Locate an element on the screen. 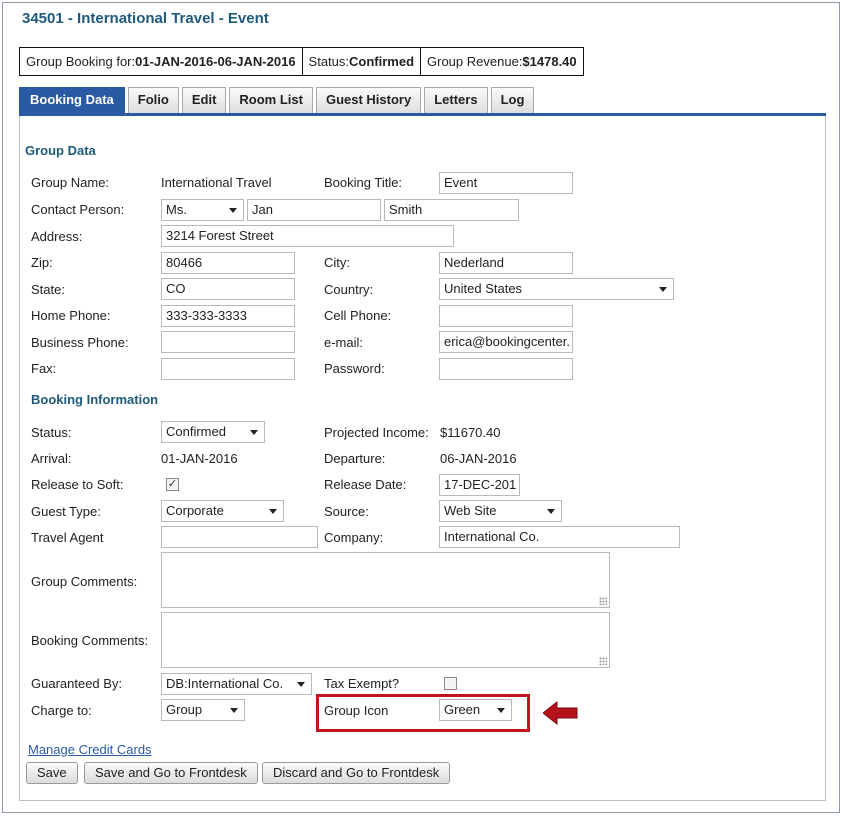  address-input: 3214 Forest Street is located at coordinates (307, 236).